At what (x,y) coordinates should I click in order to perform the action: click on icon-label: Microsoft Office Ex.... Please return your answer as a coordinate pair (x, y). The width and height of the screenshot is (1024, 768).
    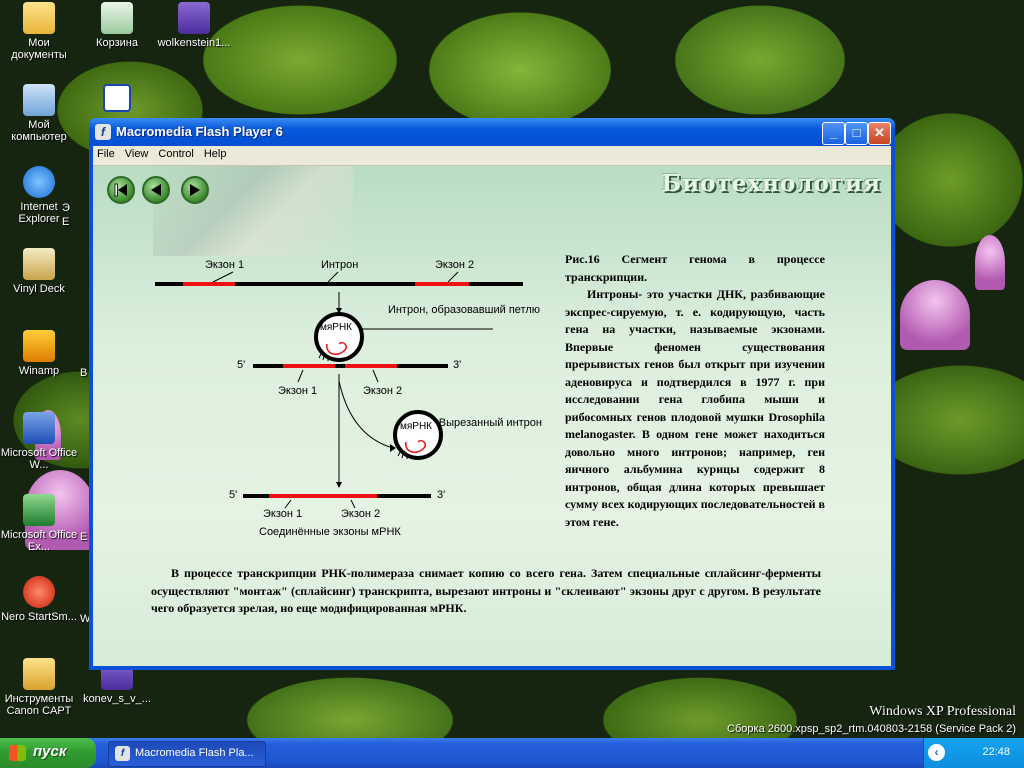
    Looking at the image, I should click on (39, 541).